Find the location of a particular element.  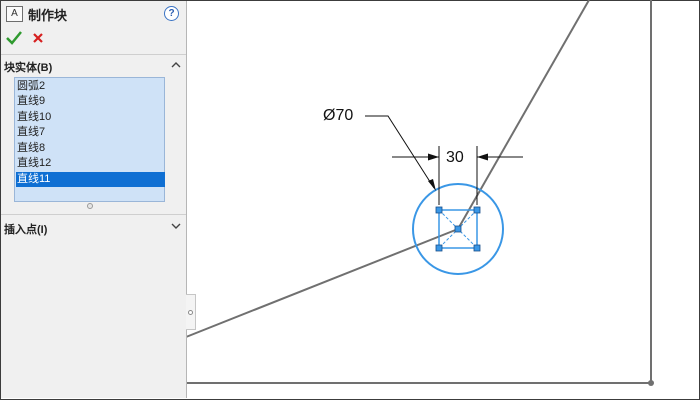

cancel-button is located at coordinates (38, 38).